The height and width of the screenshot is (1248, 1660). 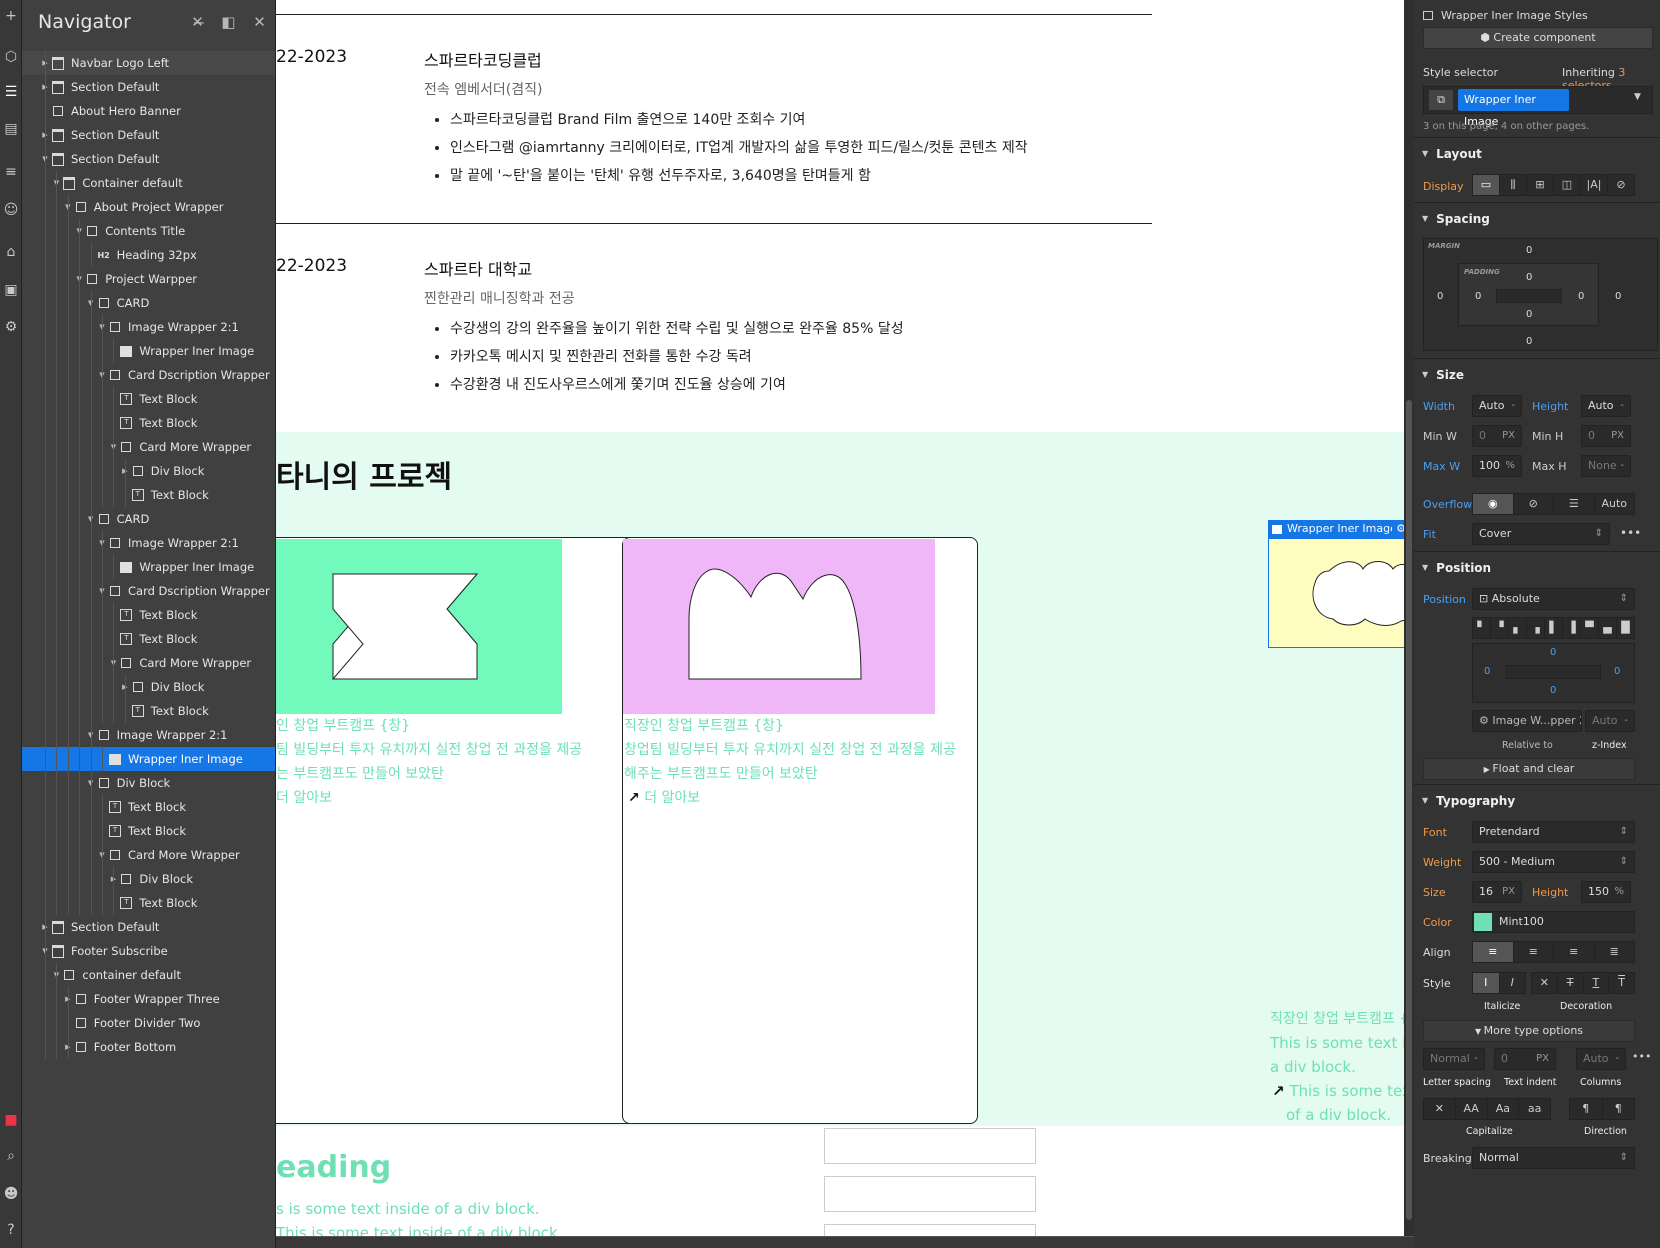 What do you see at coordinates (1510, 466) in the screenshot?
I see `max-width-unit: %` at bounding box center [1510, 466].